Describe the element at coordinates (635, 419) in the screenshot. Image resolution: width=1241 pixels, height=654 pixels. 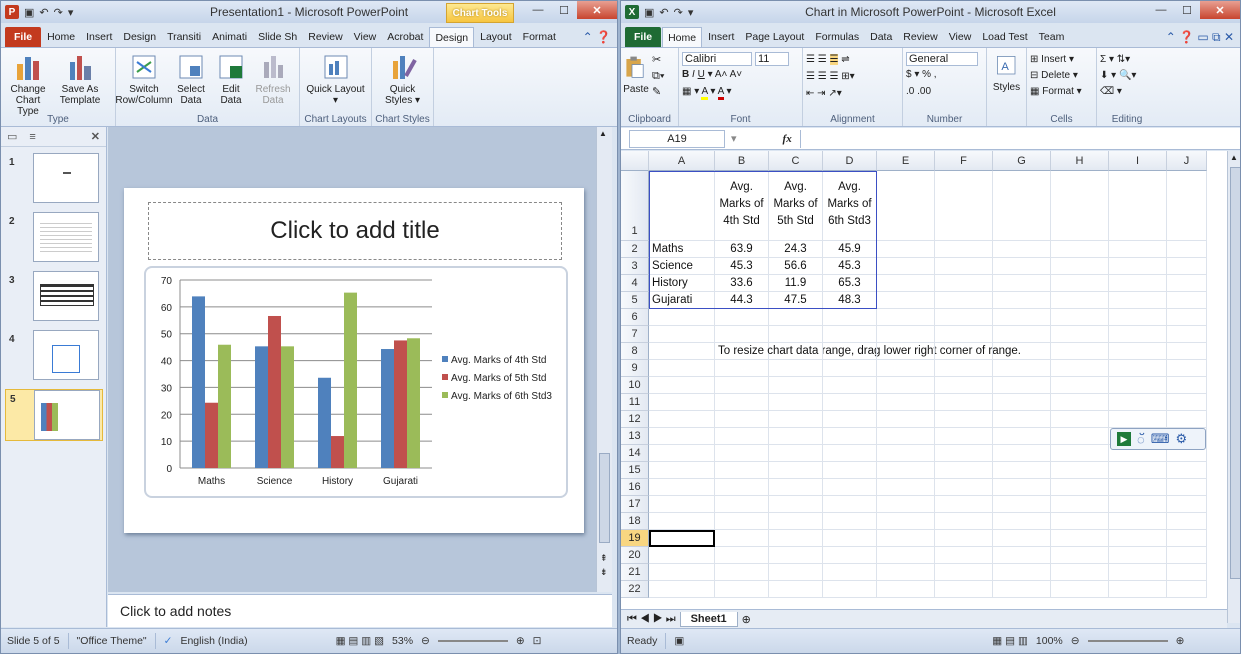
I see `row-header: 12` at that location.